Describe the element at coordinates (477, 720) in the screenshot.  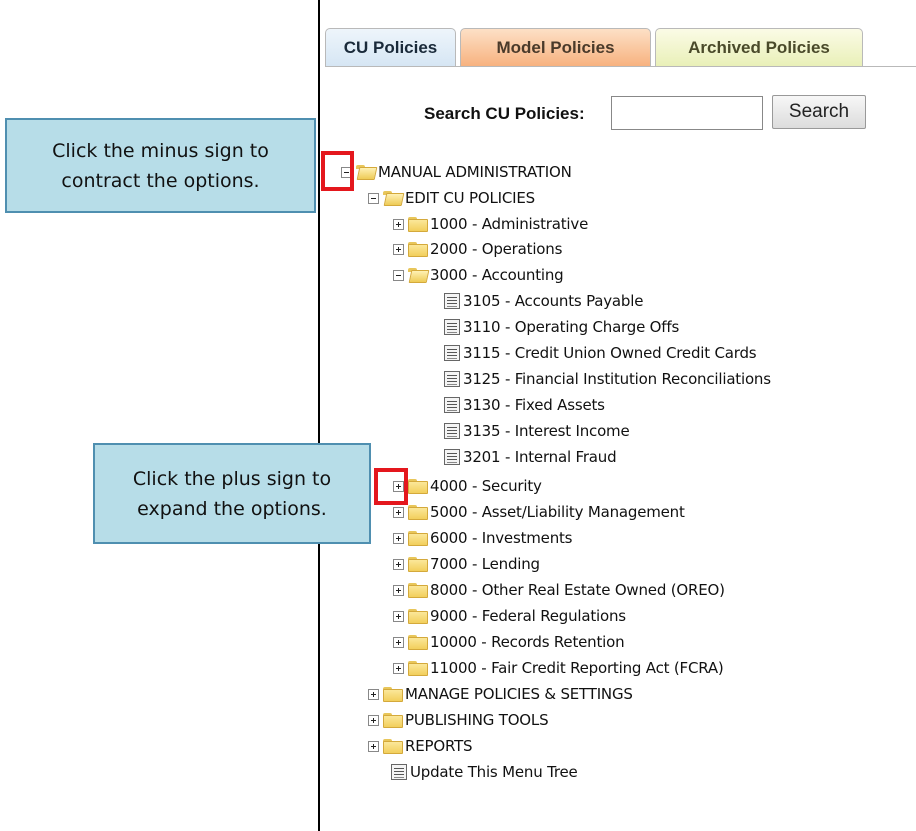
I see `tree-node-label: PUBLISHING TOOLS` at that location.